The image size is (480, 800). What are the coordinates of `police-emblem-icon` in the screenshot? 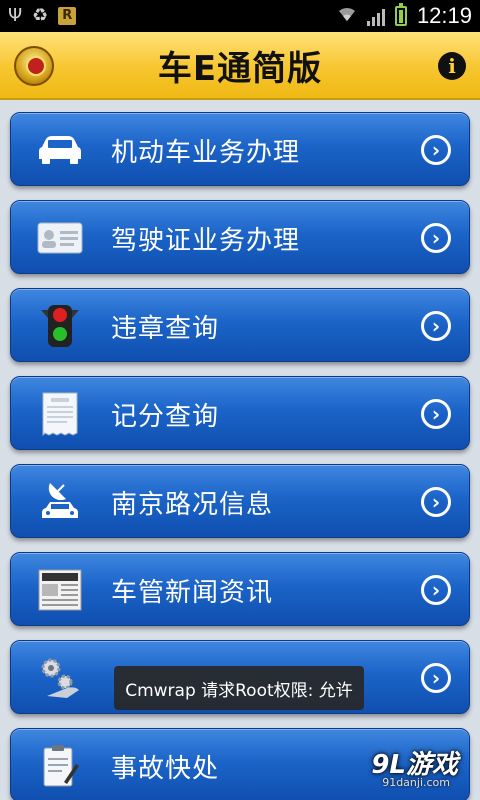 It's located at (34, 66).